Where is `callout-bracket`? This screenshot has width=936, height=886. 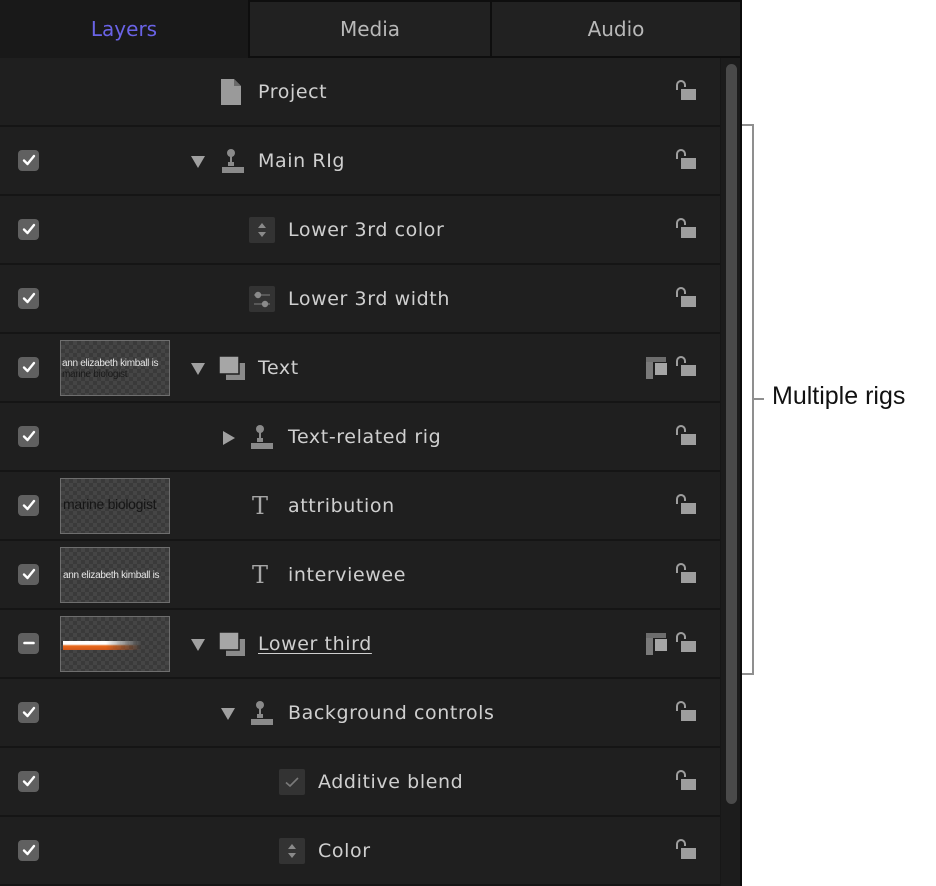
callout-bracket is located at coordinates (748, 399).